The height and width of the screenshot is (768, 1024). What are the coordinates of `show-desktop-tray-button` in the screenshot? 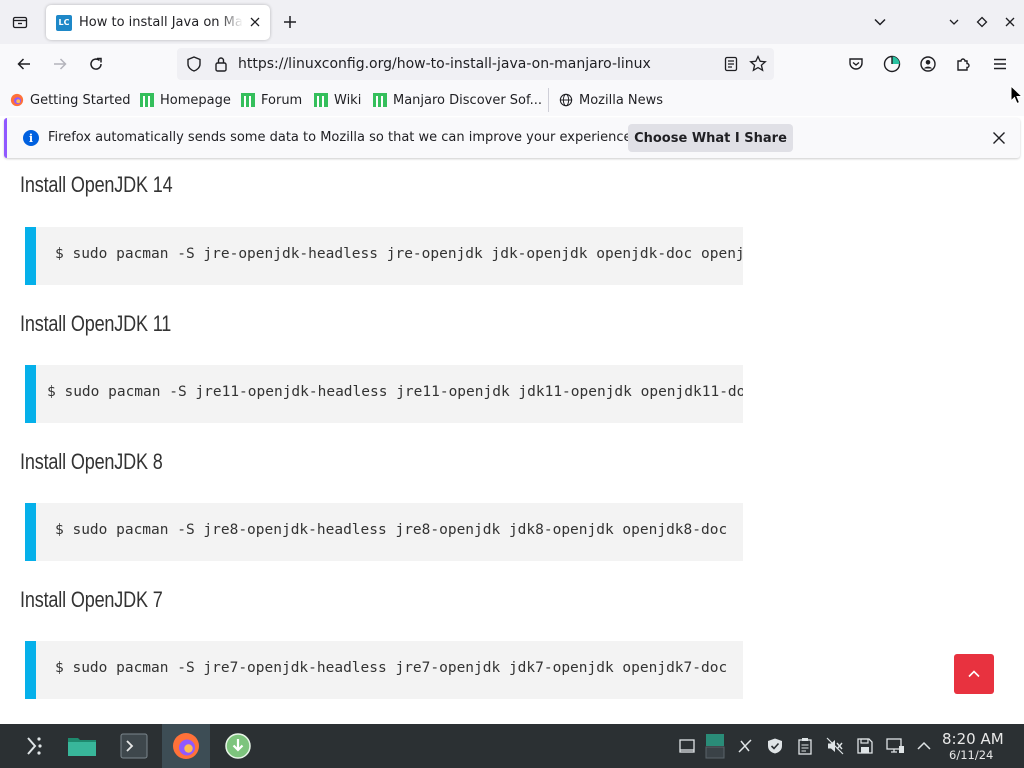 It's located at (687, 746).